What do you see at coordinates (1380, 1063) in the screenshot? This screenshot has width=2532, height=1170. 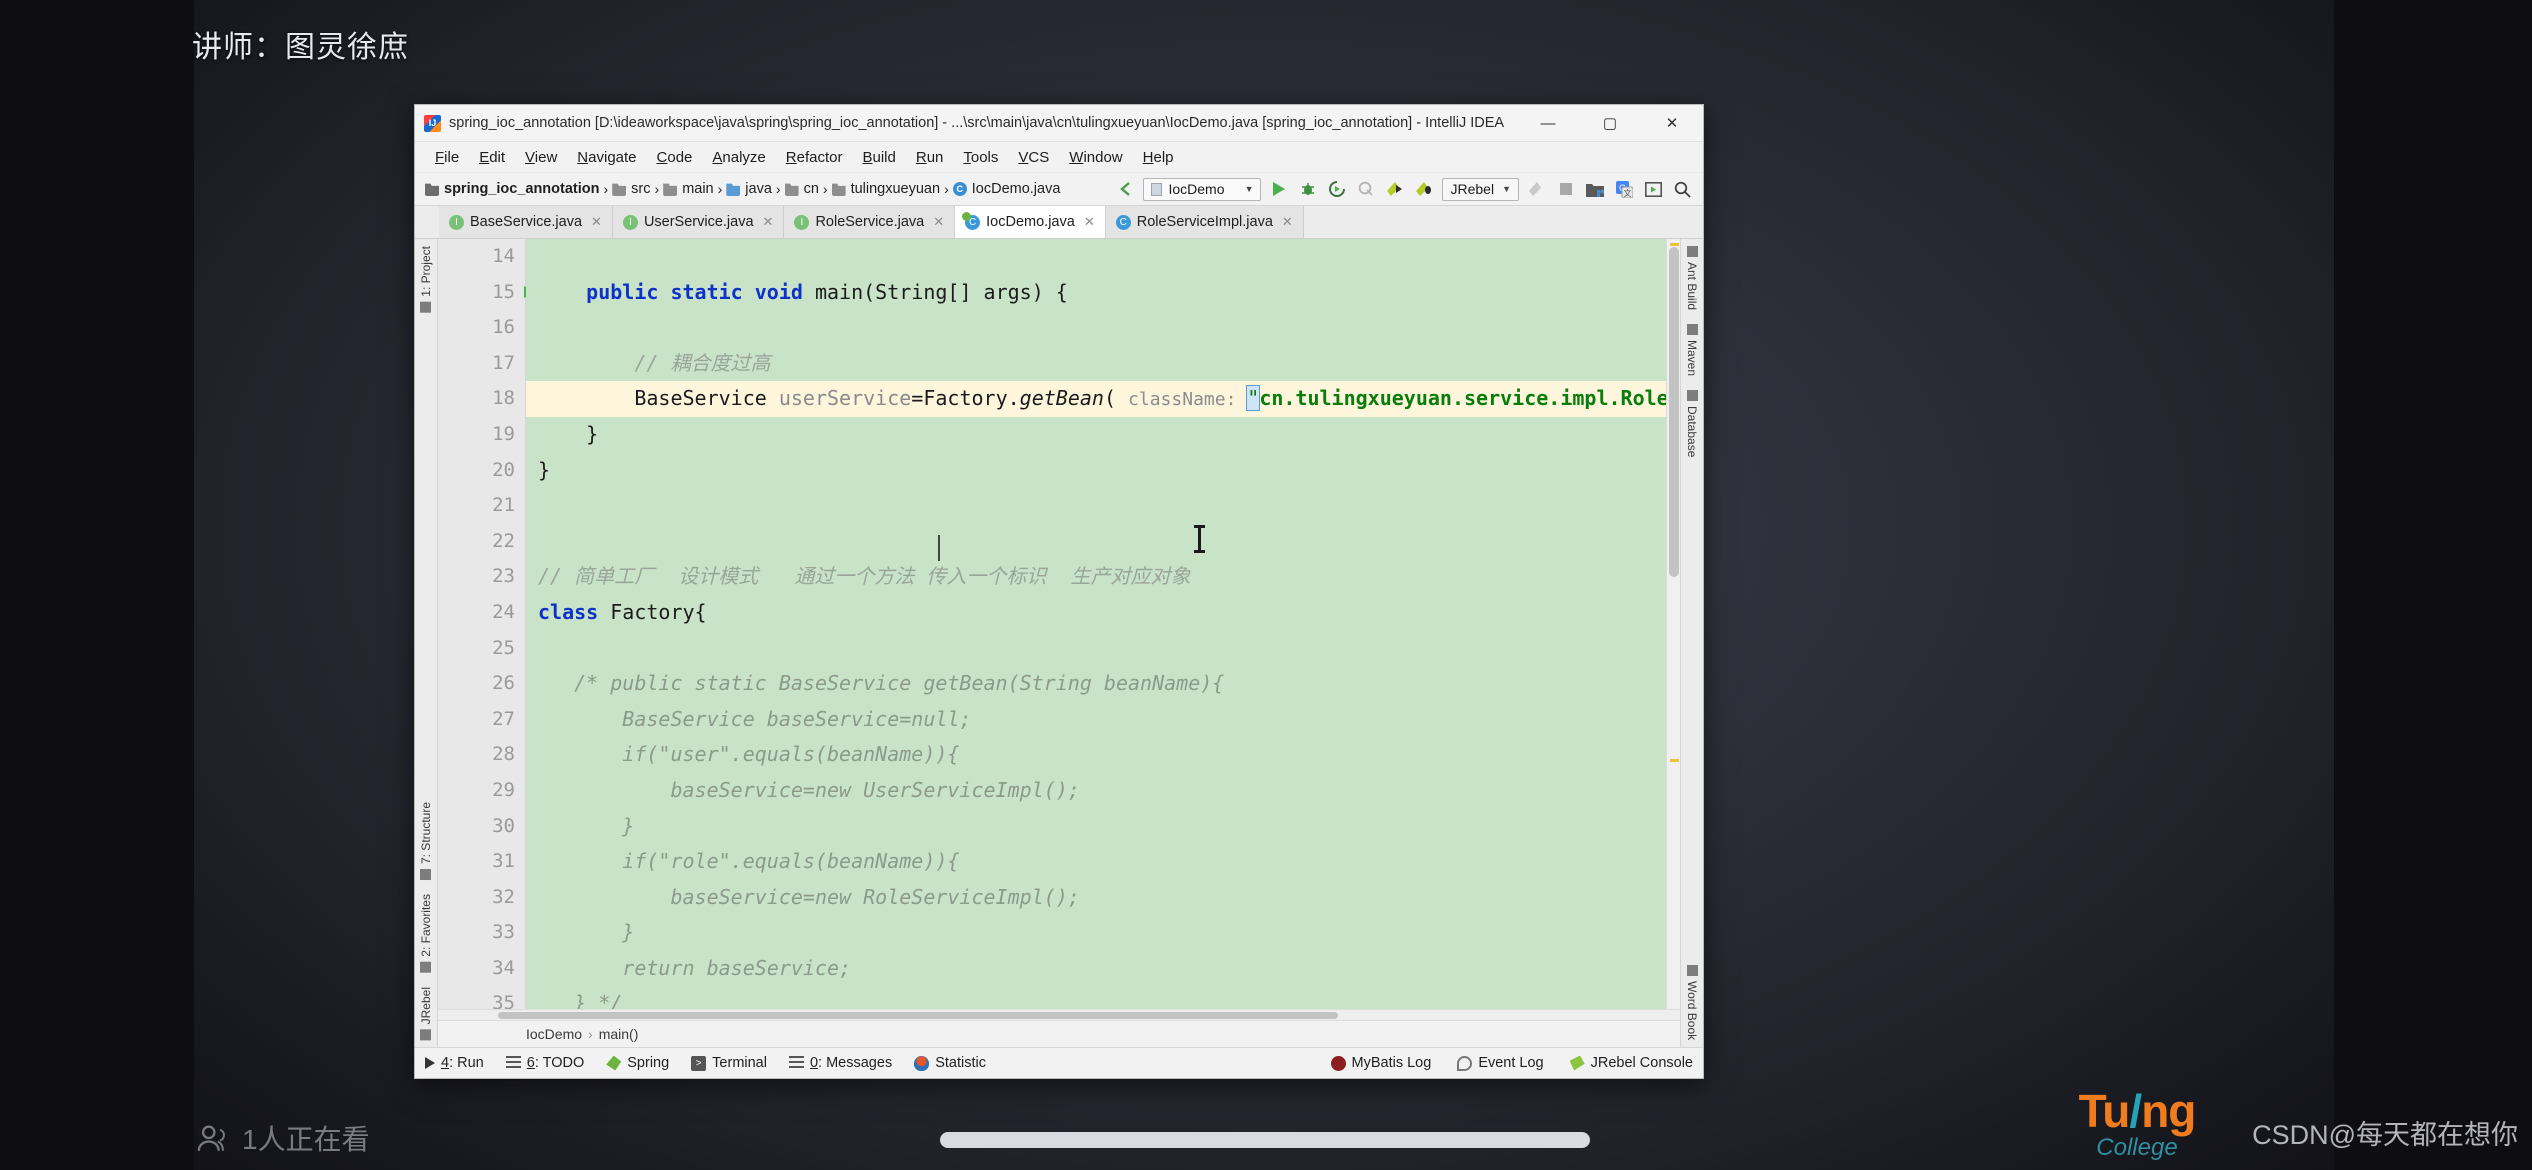 I see `status-item-mybatis-log: MyBatis Log` at bounding box center [1380, 1063].